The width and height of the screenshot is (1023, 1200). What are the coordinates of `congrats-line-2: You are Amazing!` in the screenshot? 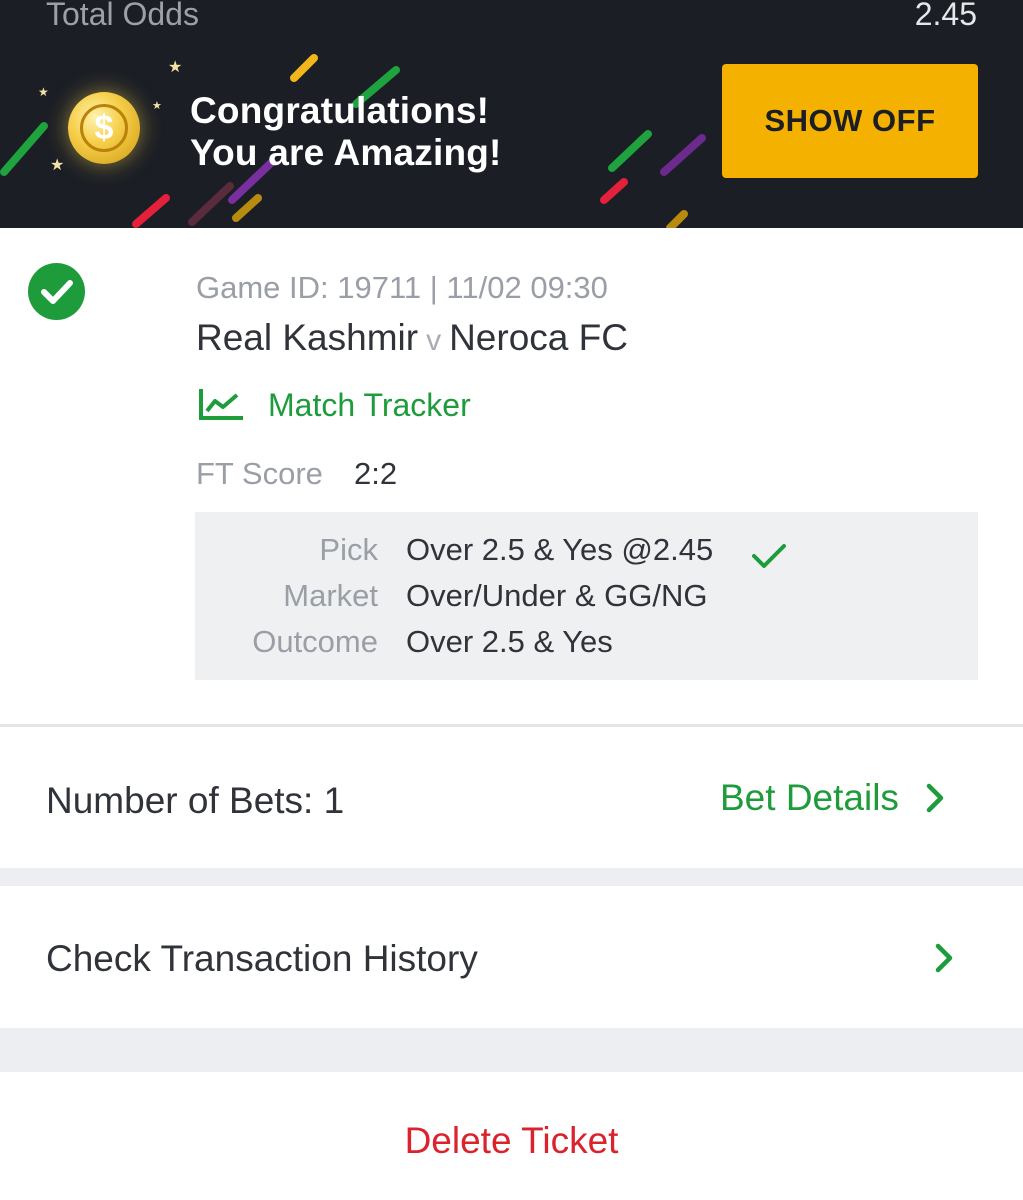 It's located at (346, 152).